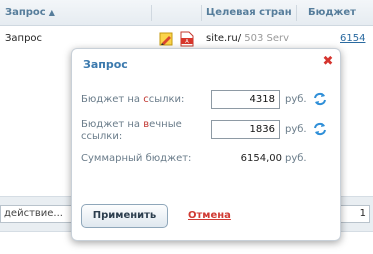 This screenshot has height=254, width=373. What do you see at coordinates (261, 158) in the screenshot?
I see `total-budget-value: 6154,00` at bounding box center [261, 158].